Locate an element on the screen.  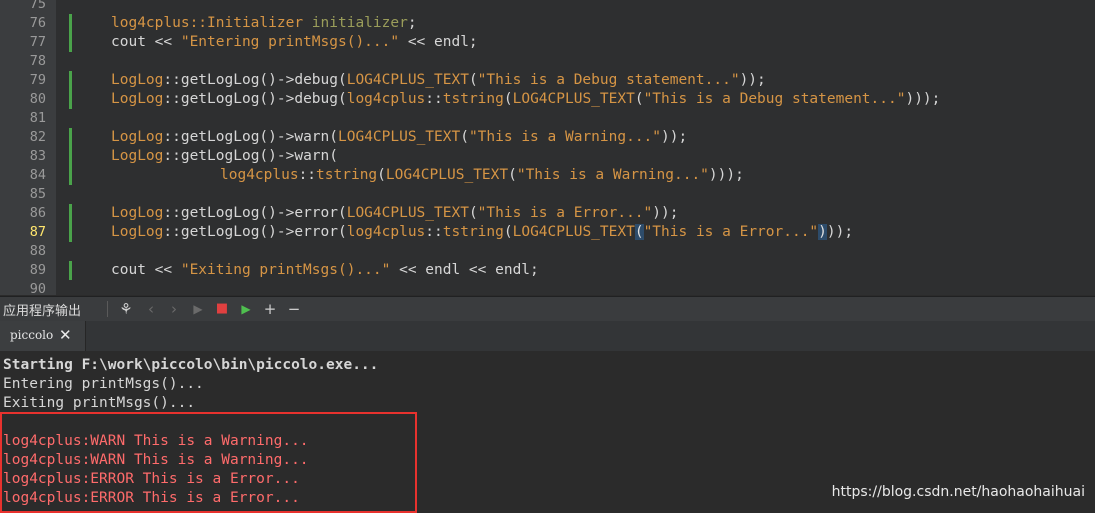
tab-piccolo: piccolo ✕ is located at coordinates (43, 336).